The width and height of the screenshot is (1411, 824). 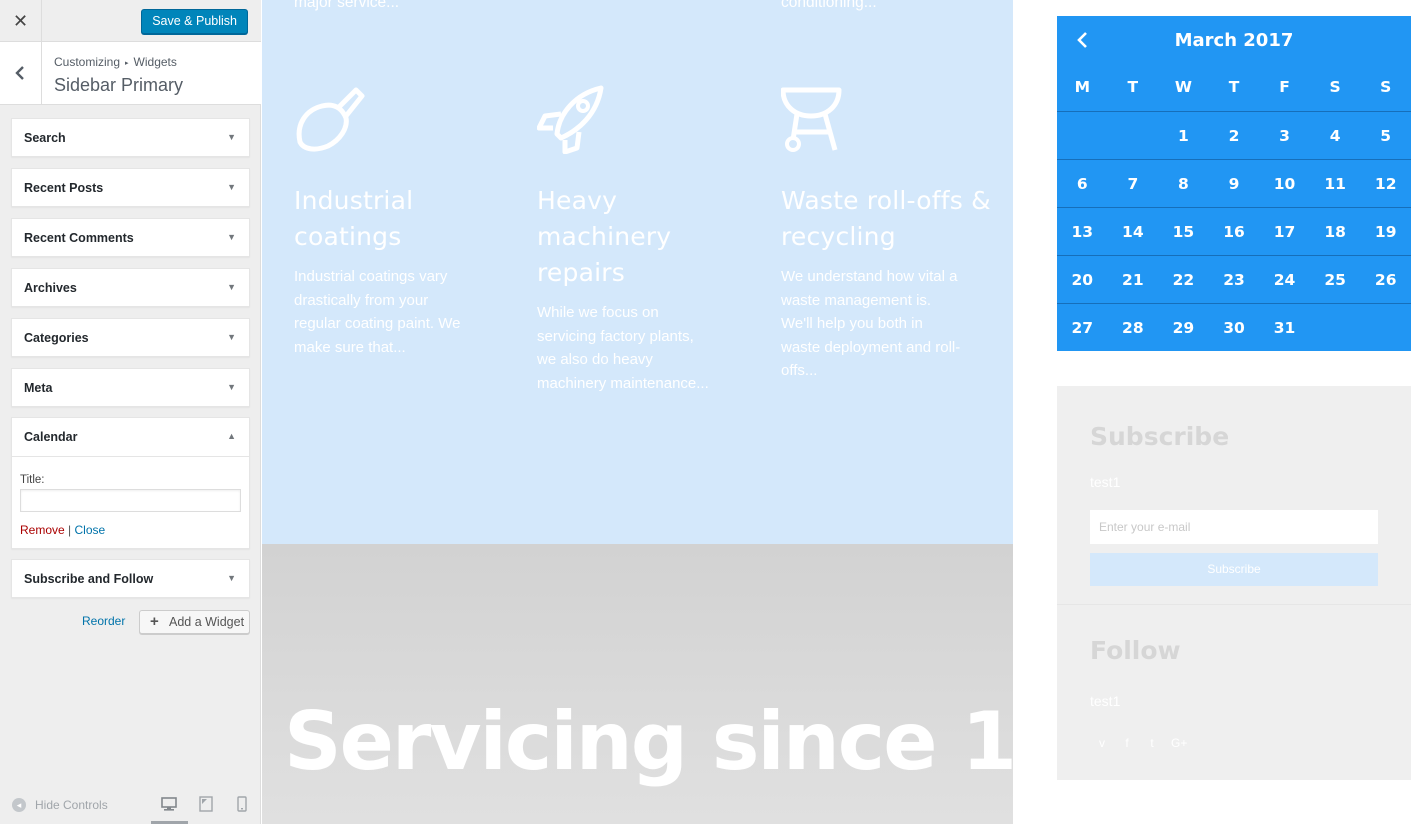 I want to click on calendar-day: 18, so click(x=1335, y=232).